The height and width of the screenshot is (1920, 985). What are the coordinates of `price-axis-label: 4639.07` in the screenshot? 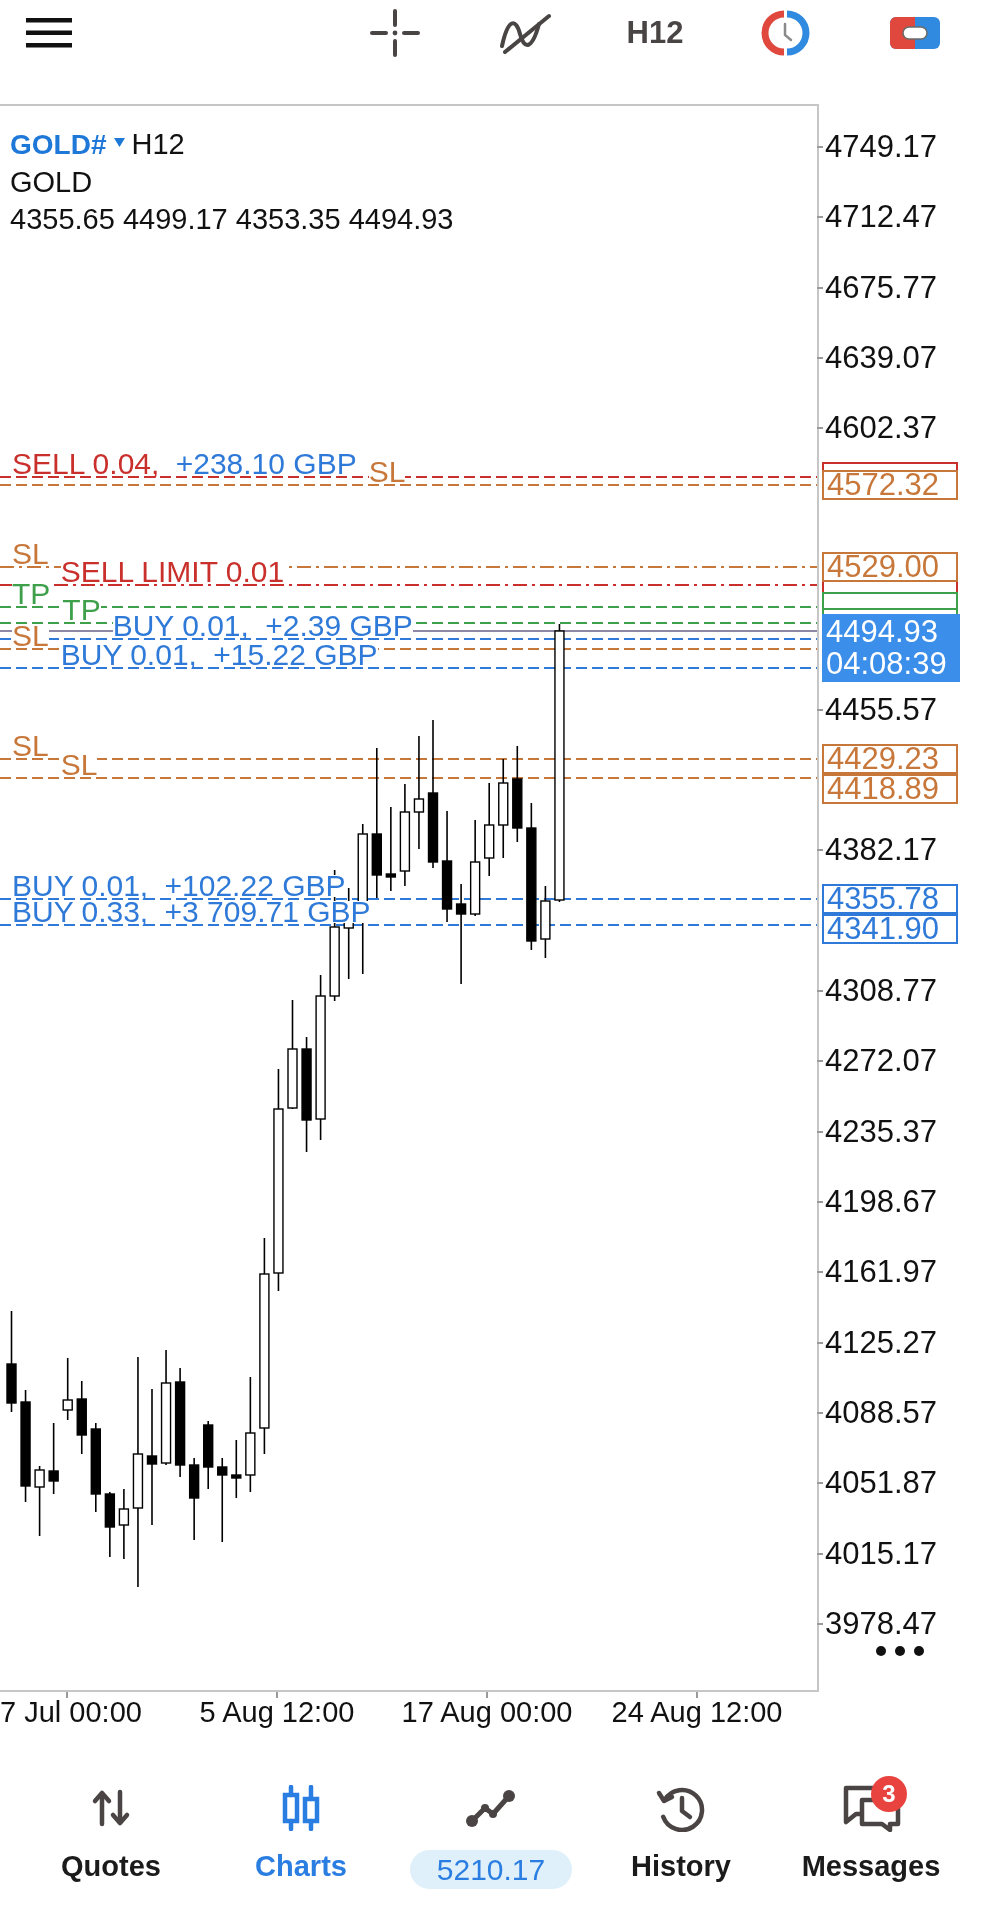 It's located at (881, 358).